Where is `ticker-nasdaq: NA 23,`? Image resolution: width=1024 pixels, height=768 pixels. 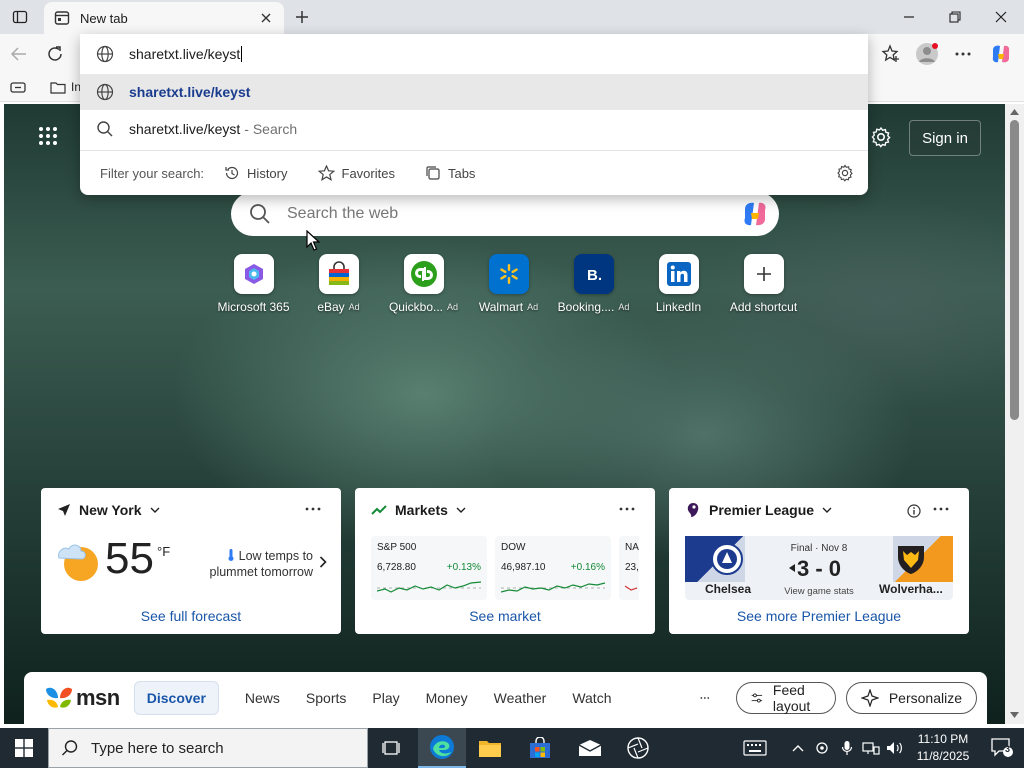
ticker-nasdaq: NA 23, is located at coordinates (629, 568).